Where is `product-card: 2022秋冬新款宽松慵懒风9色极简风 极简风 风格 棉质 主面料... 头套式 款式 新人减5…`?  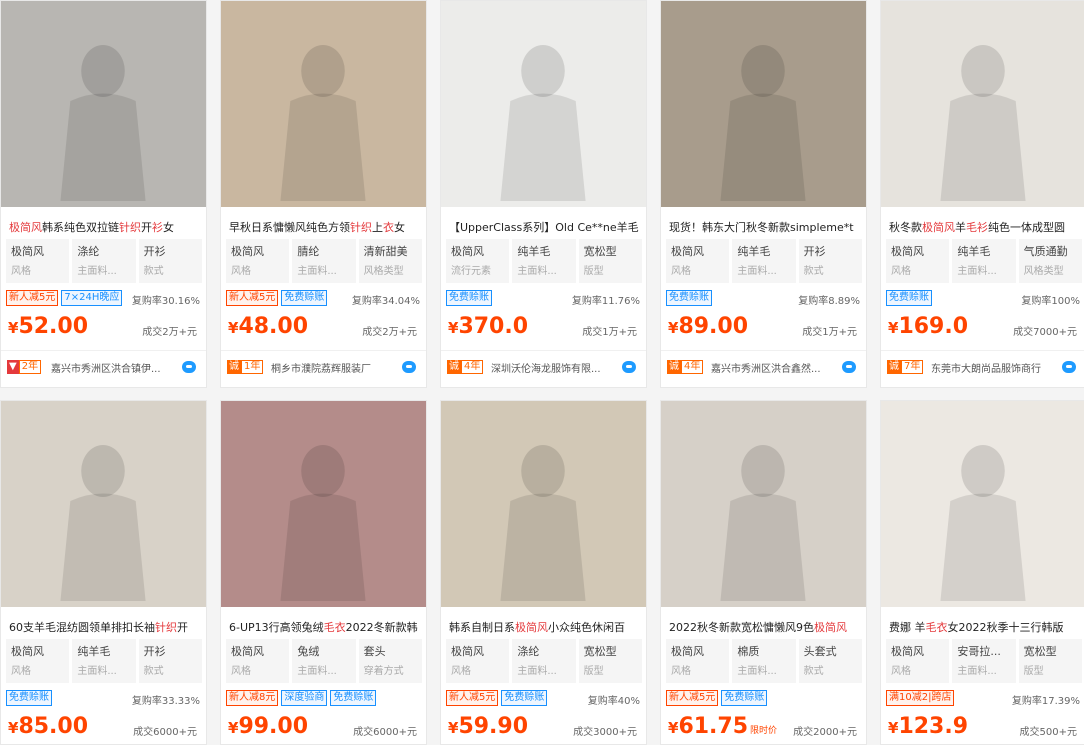
product-card: 2022秋冬新款宽松慵懒风9色极简风 极简风 风格 棉质 主面料... 头套式 款式 新人减5… is located at coordinates (763, 572).